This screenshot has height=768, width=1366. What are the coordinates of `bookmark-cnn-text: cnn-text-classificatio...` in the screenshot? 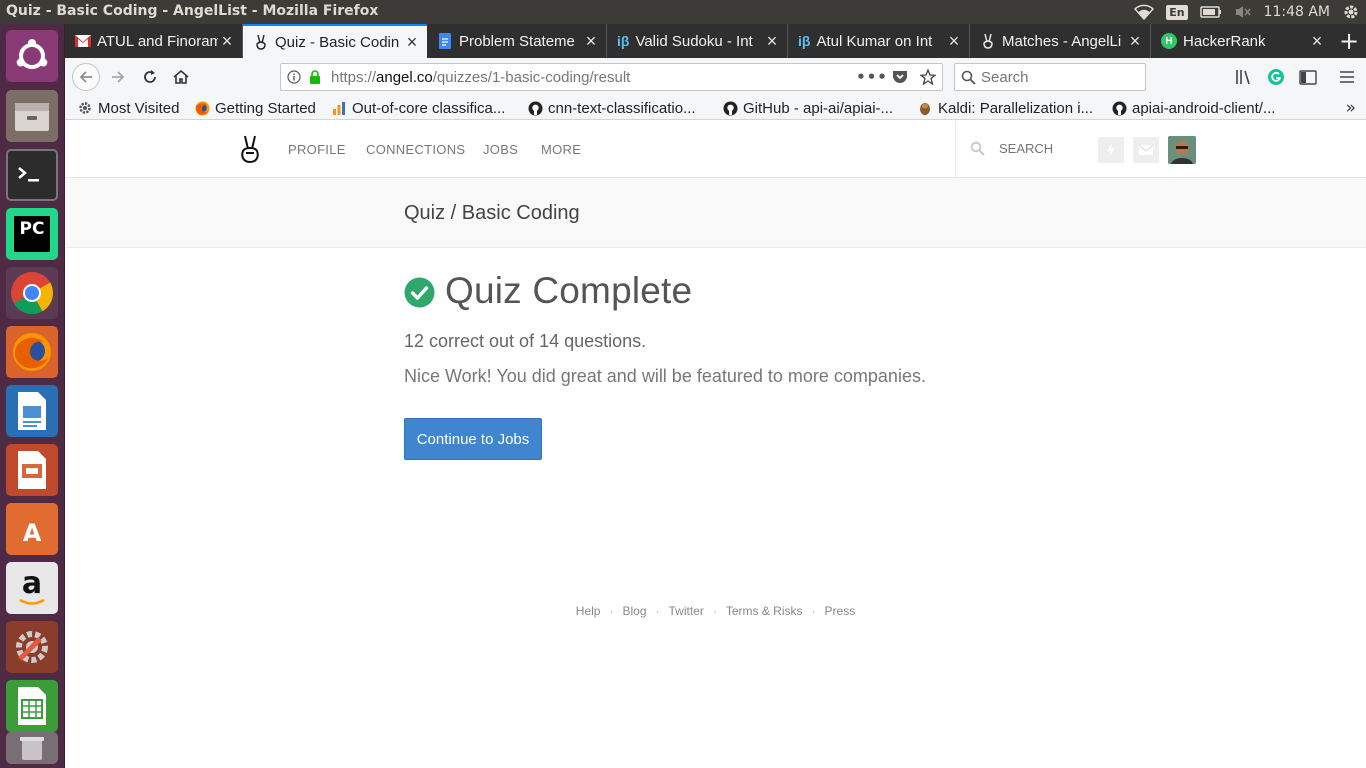 It's located at (611, 108).